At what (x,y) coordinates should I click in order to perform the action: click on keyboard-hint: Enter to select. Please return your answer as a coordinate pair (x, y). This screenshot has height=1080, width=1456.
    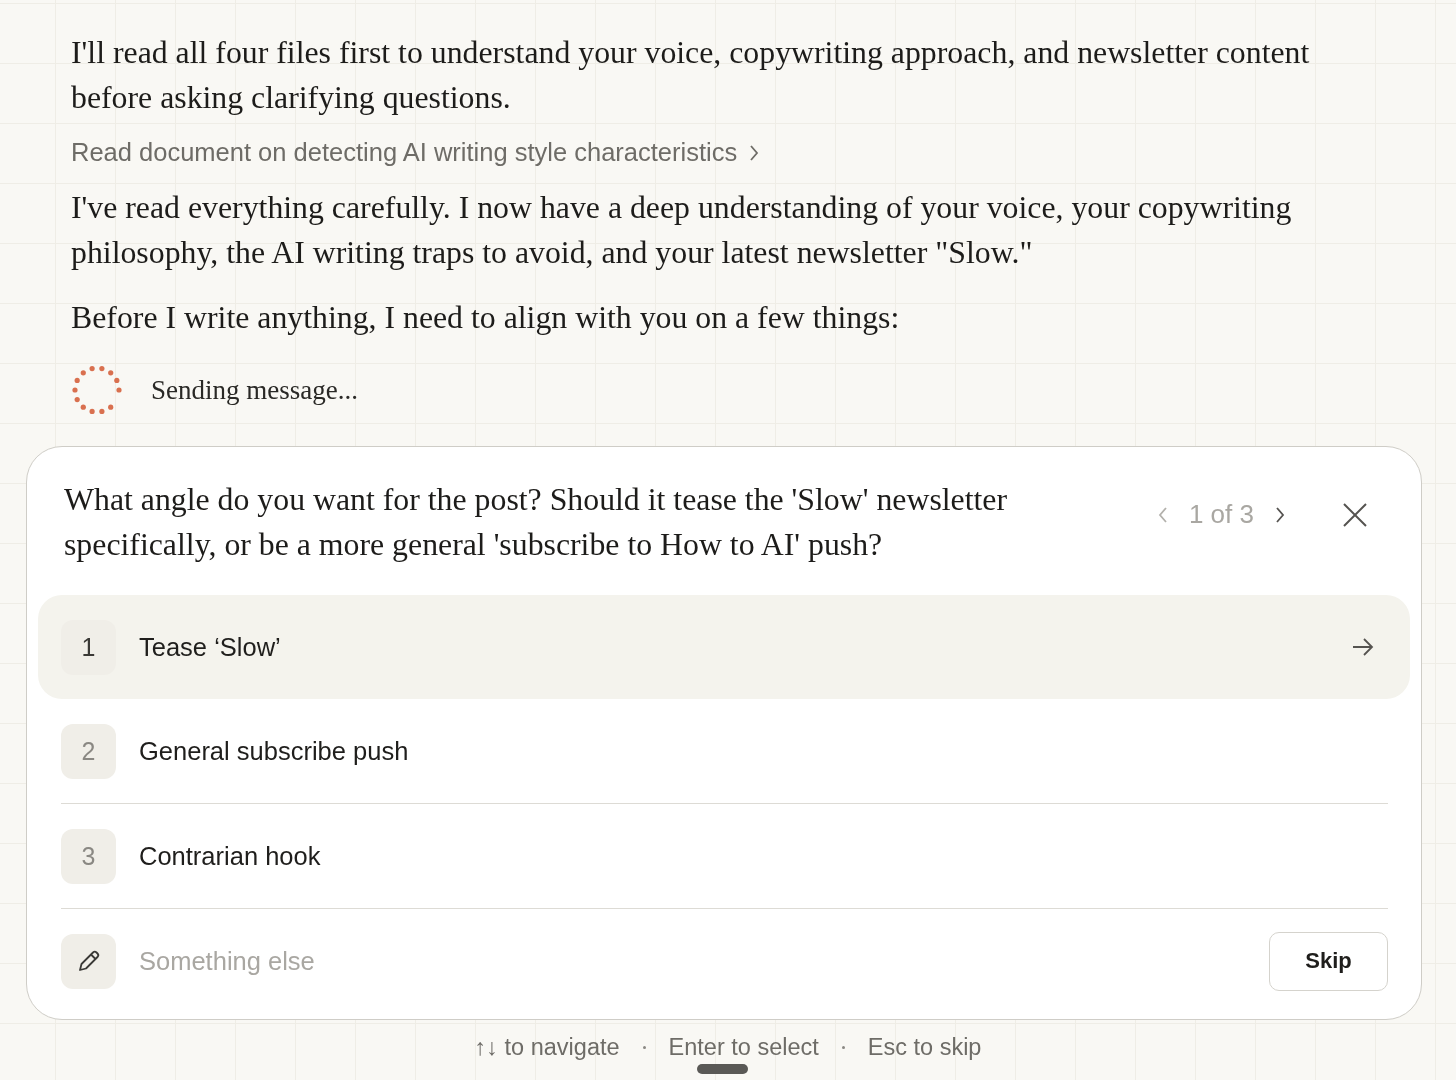
    Looking at the image, I should click on (743, 1047).